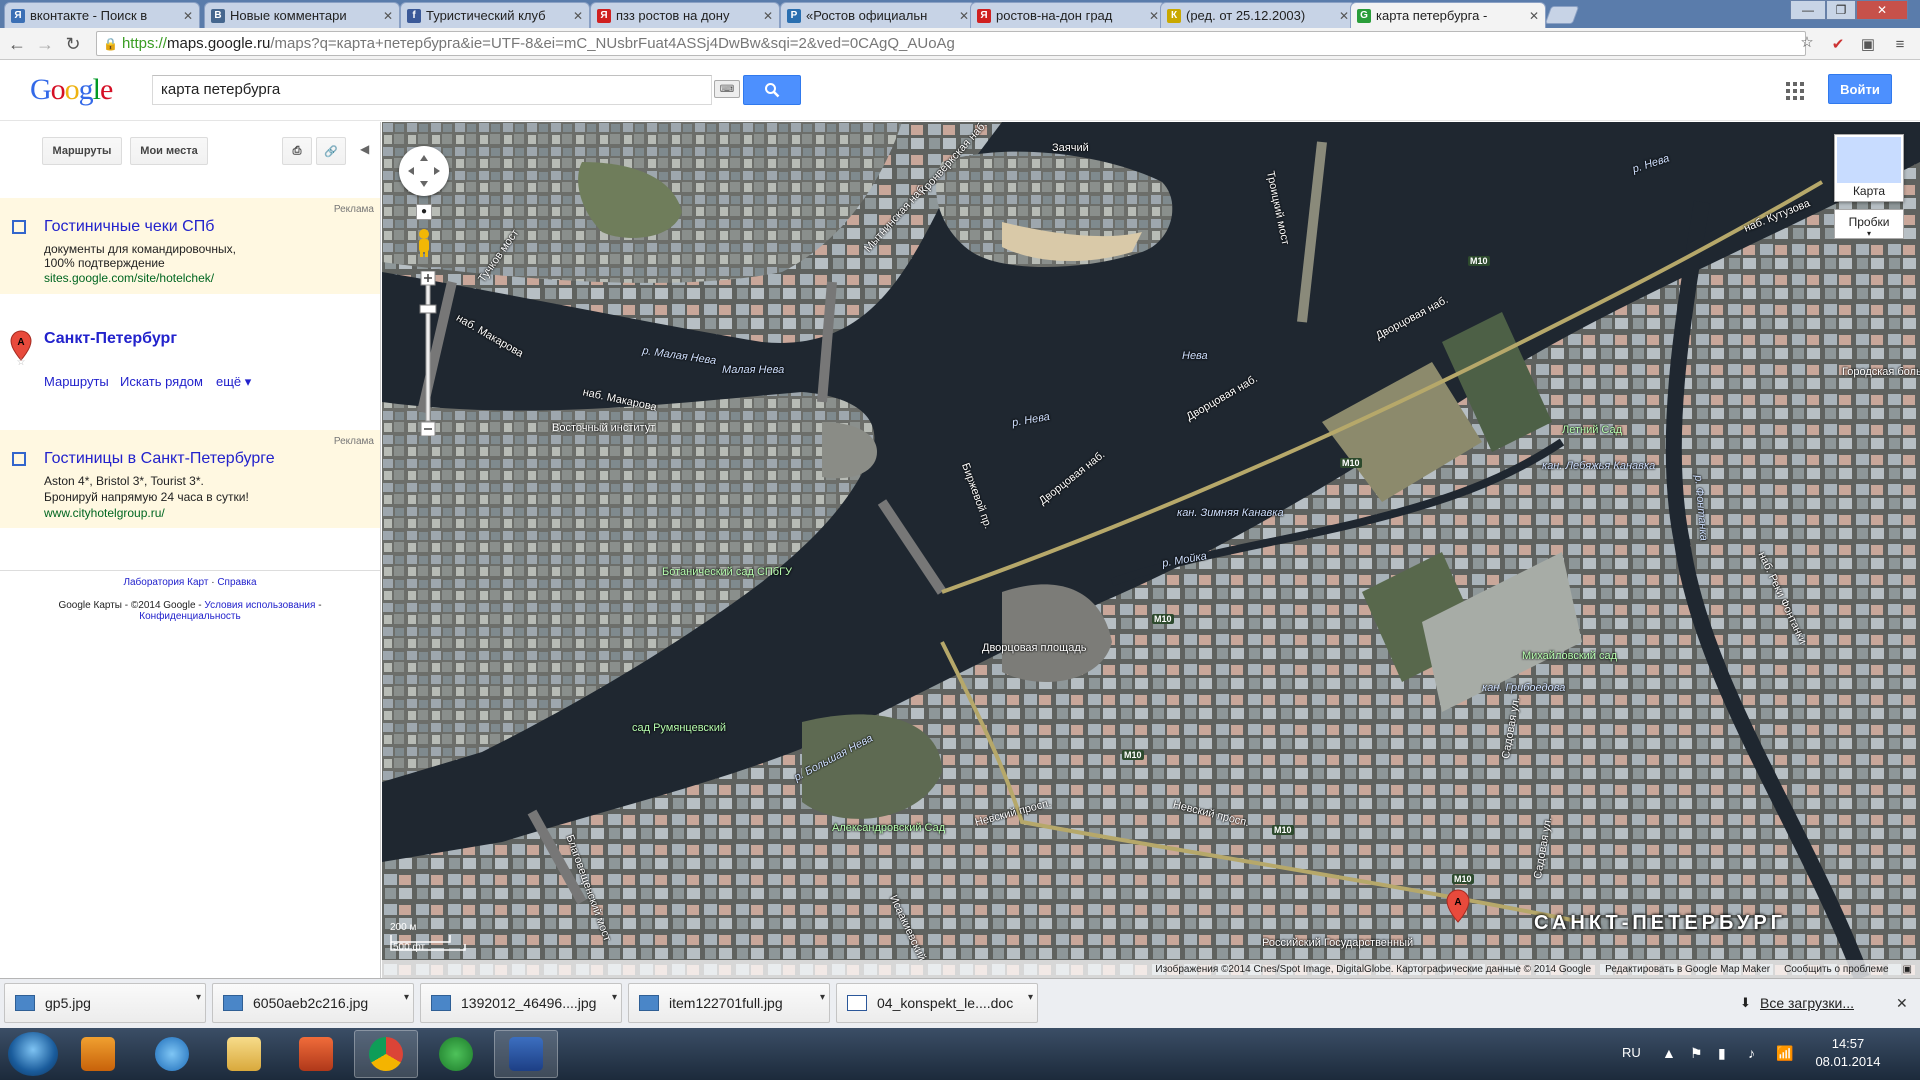 The image size is (1920, 1080). What do you see at coordinates (1631, 1052) in the screenshot?
I see `language-indicator: RU` at bounding box center [1631, 1052].